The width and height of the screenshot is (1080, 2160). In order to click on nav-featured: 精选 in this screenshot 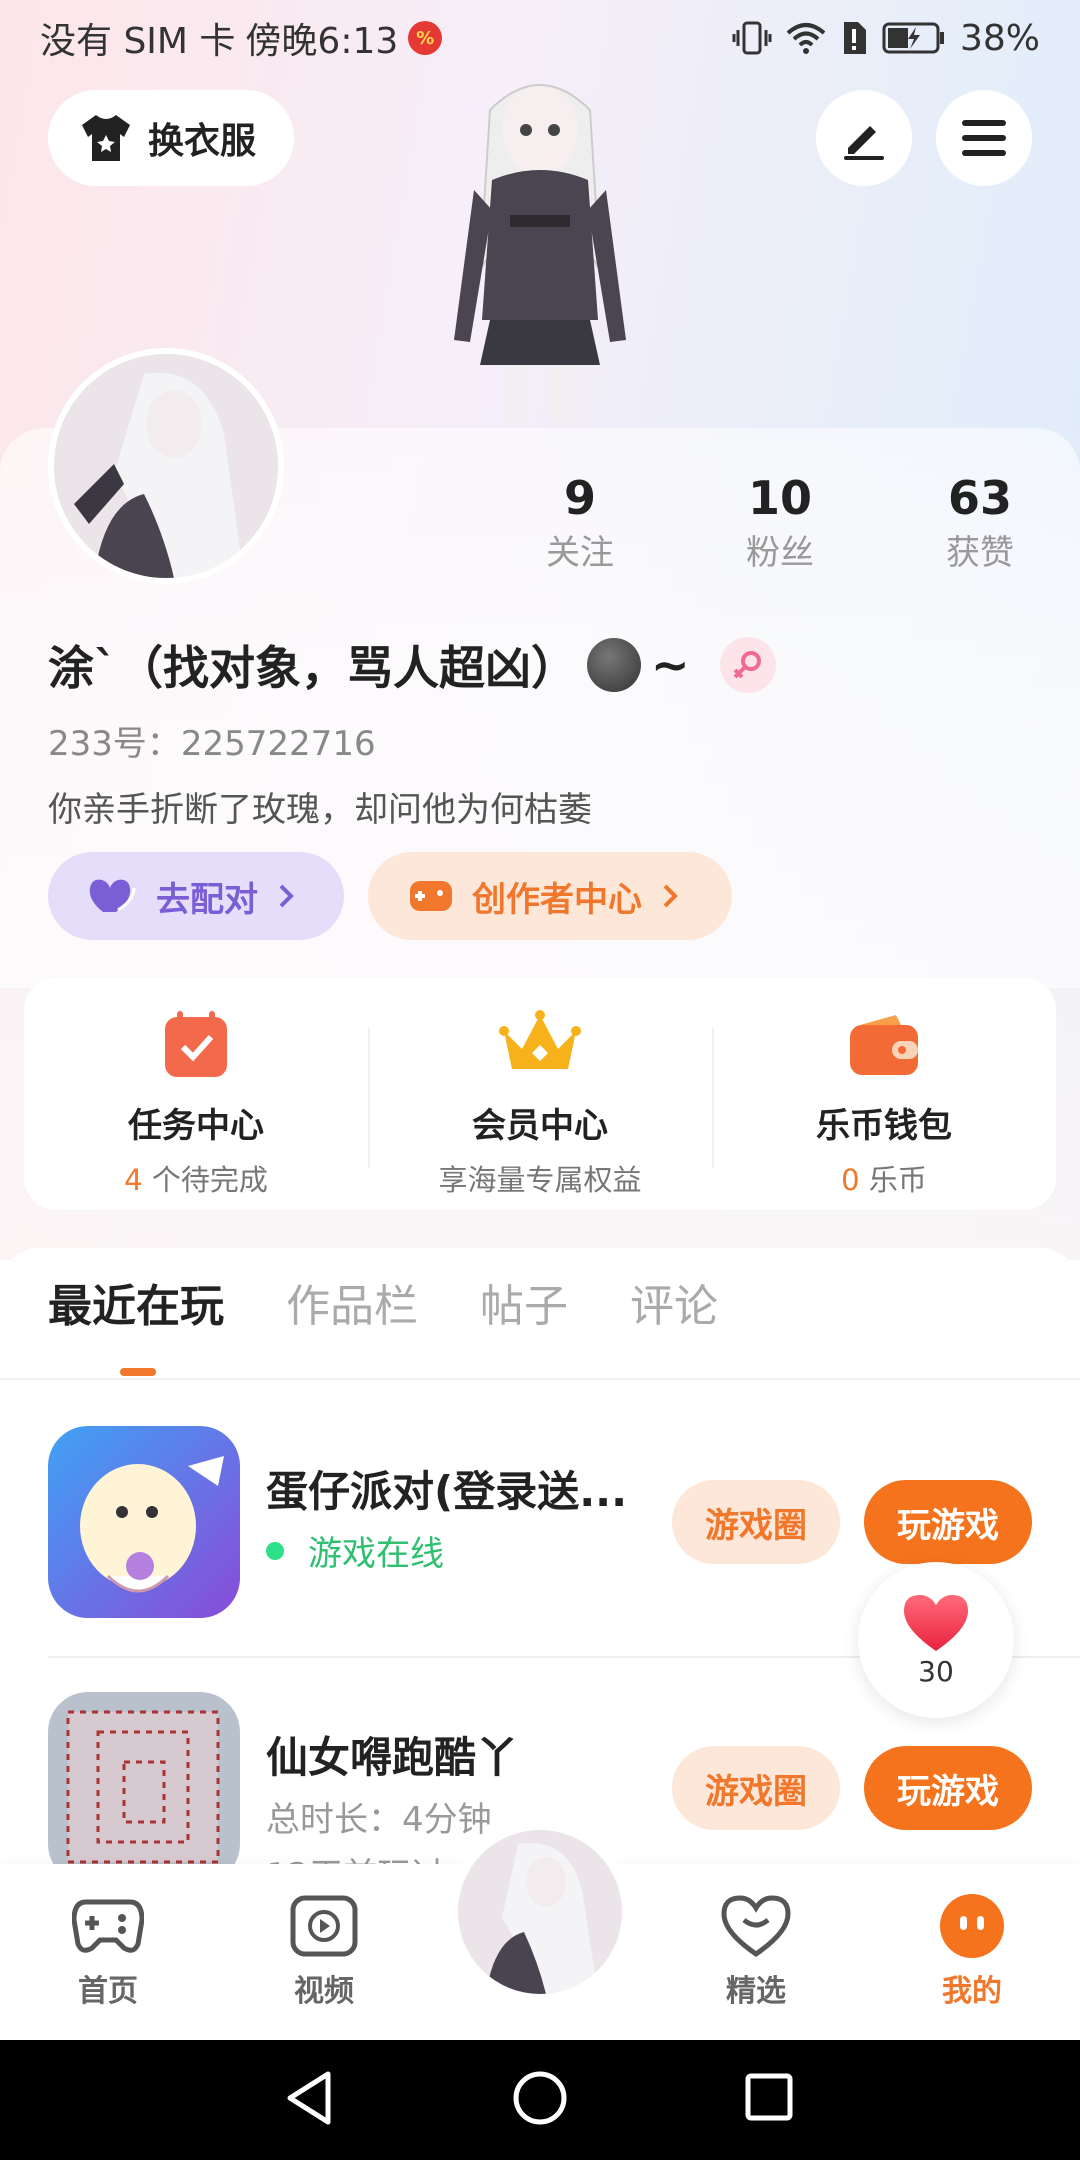, I will do `click(756, 1948)`.